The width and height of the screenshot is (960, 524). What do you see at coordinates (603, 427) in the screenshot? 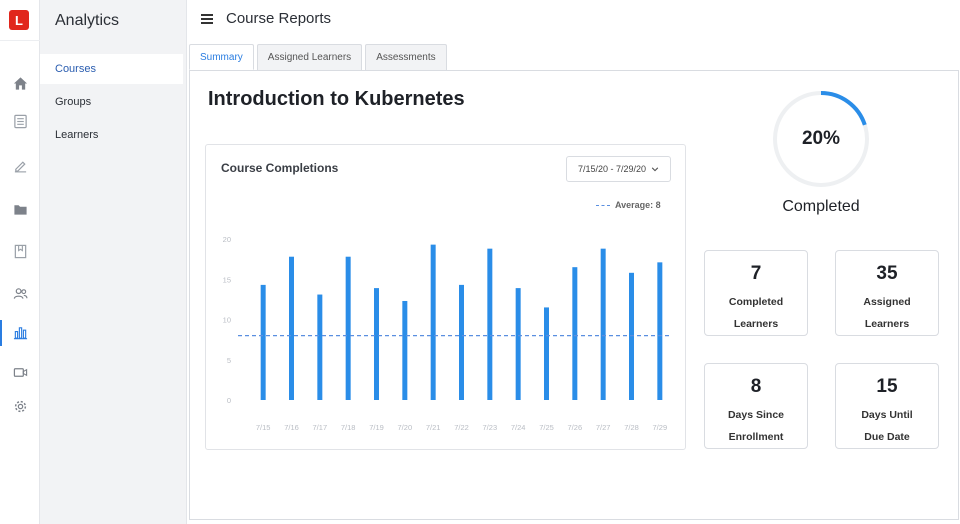
I see `x-tick-label: 7/27` at bounding box center [603, 427].